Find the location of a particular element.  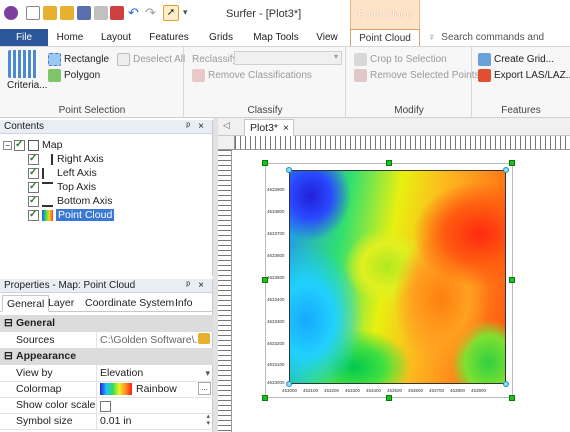

remove-classifications-button: Remove Classifications is located at coordinates (252, 75).